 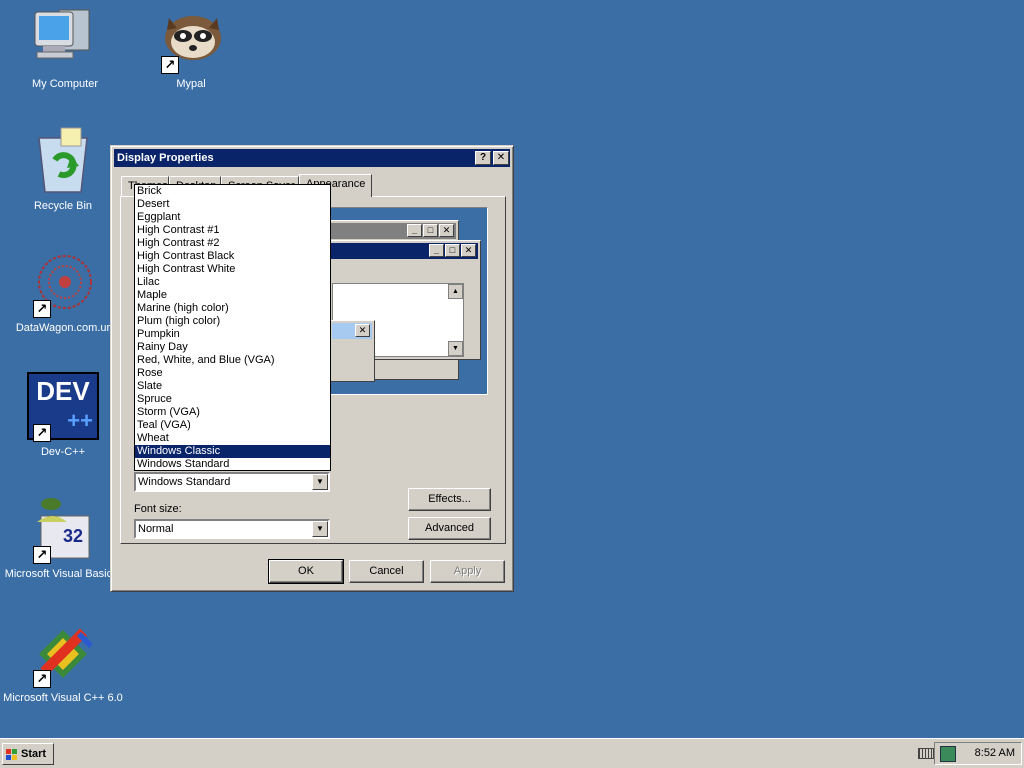 I want to click on color-scheme-option: High Contrast White, so click(x=232, y=269).